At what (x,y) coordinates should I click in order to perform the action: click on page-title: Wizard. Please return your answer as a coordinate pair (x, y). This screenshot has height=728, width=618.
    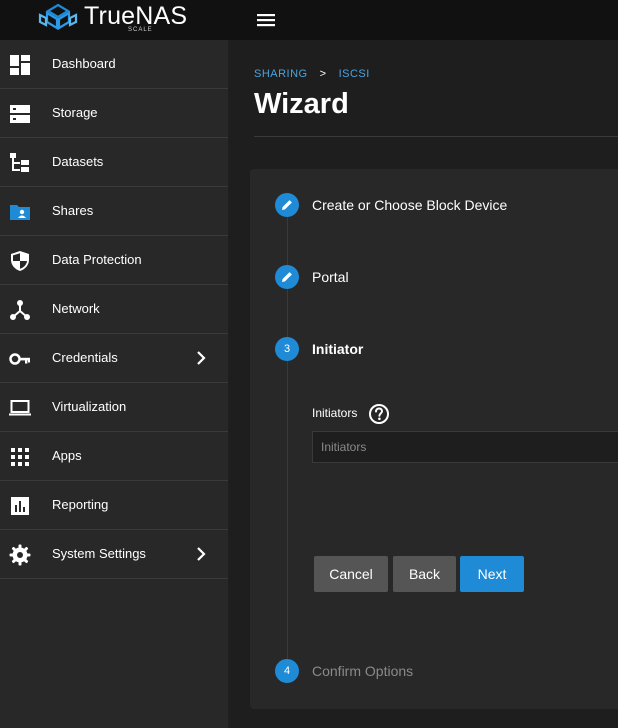
    Looking at the image, I should click on (301, 104).